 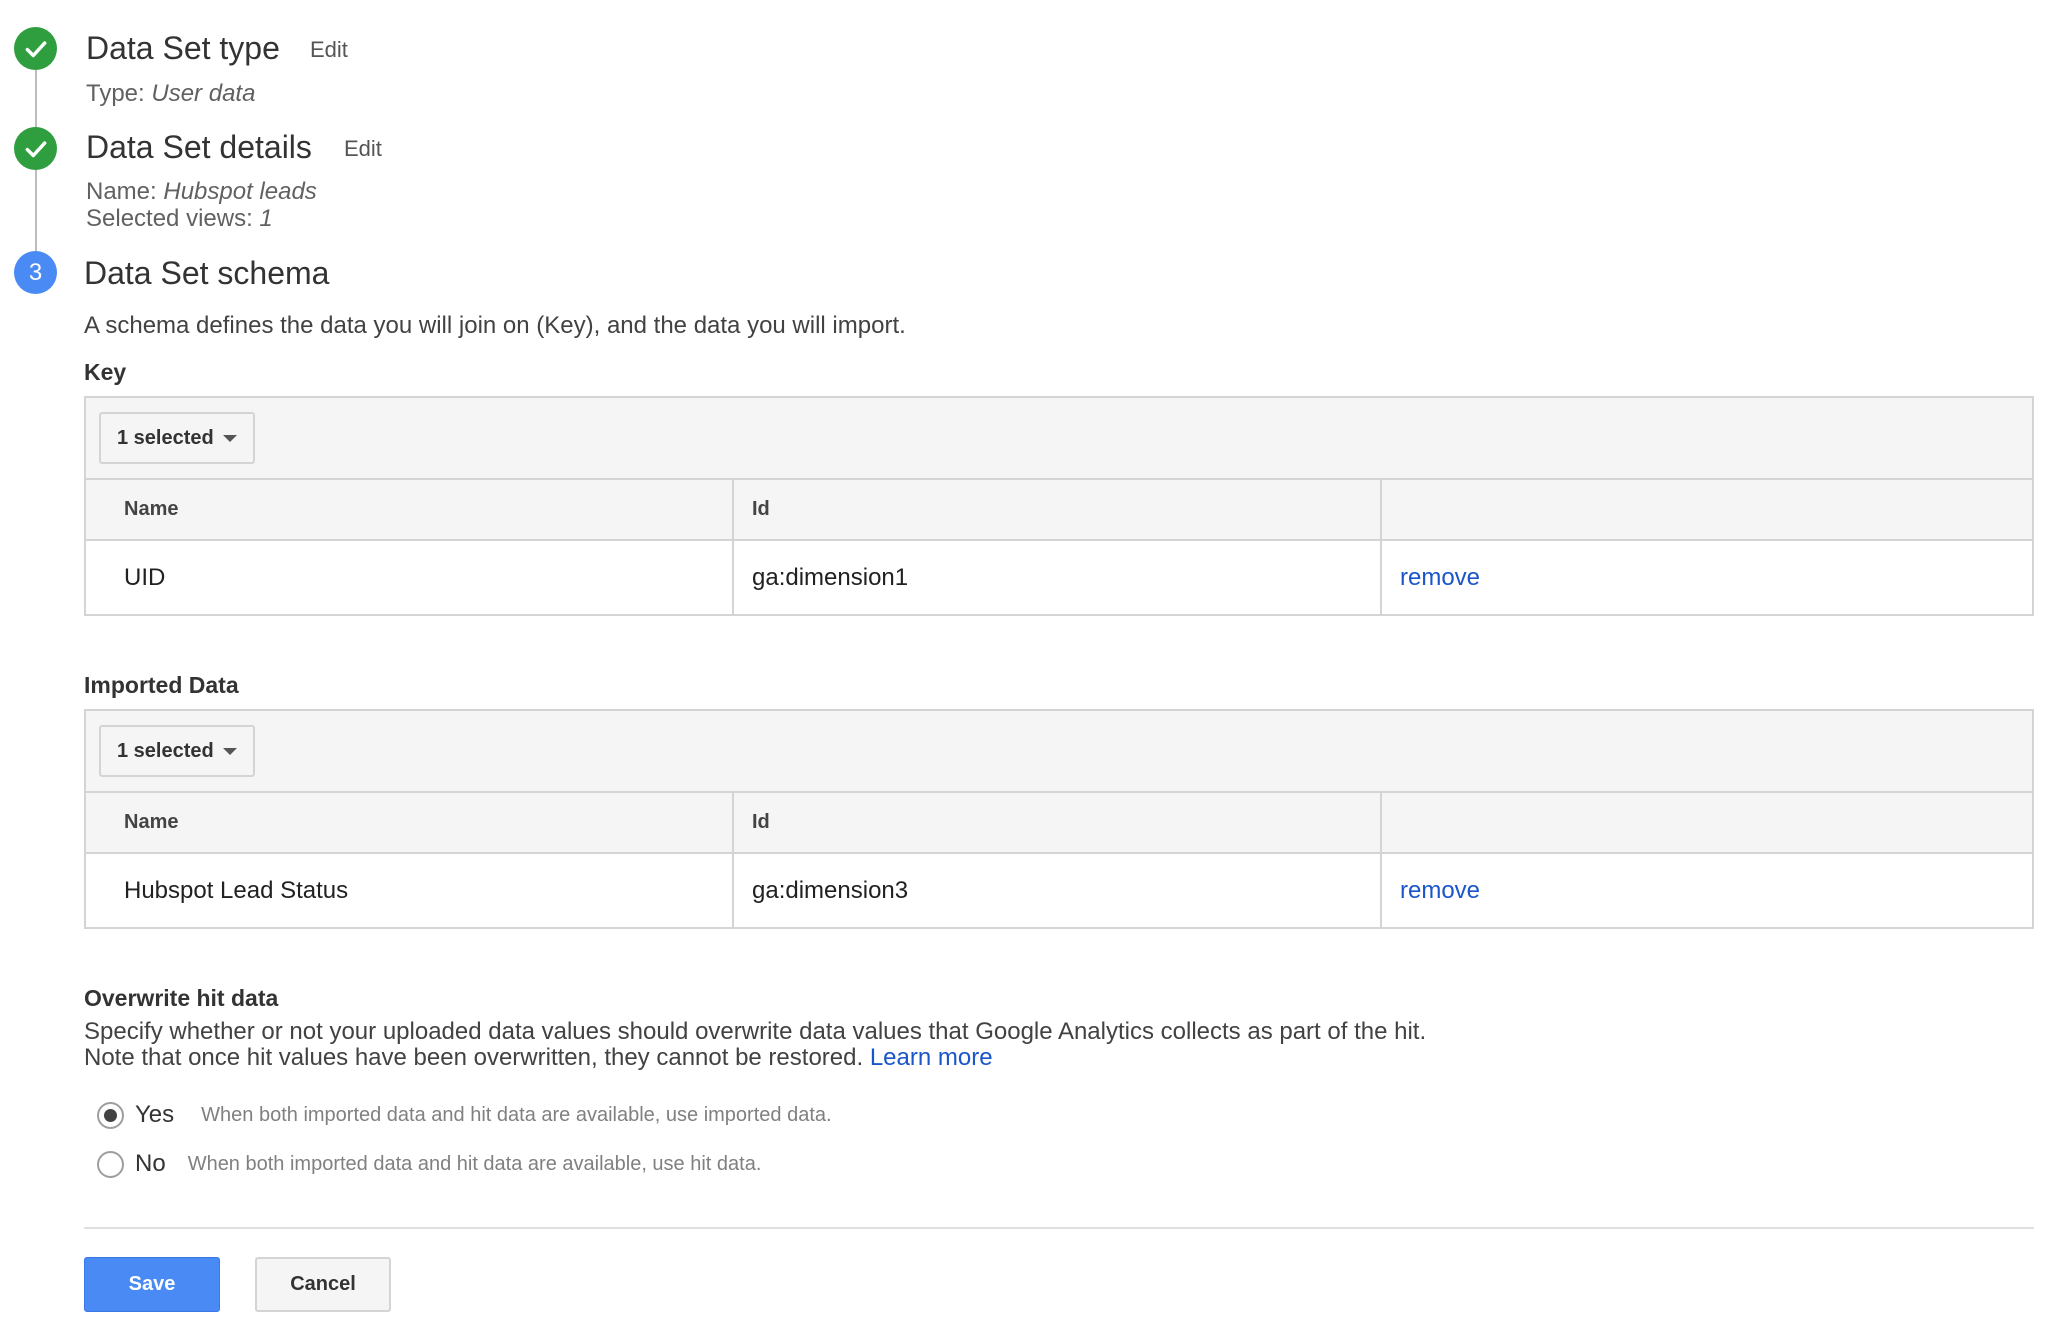 I want to click on radio-label: Yes, so click(x=154, y=1115).